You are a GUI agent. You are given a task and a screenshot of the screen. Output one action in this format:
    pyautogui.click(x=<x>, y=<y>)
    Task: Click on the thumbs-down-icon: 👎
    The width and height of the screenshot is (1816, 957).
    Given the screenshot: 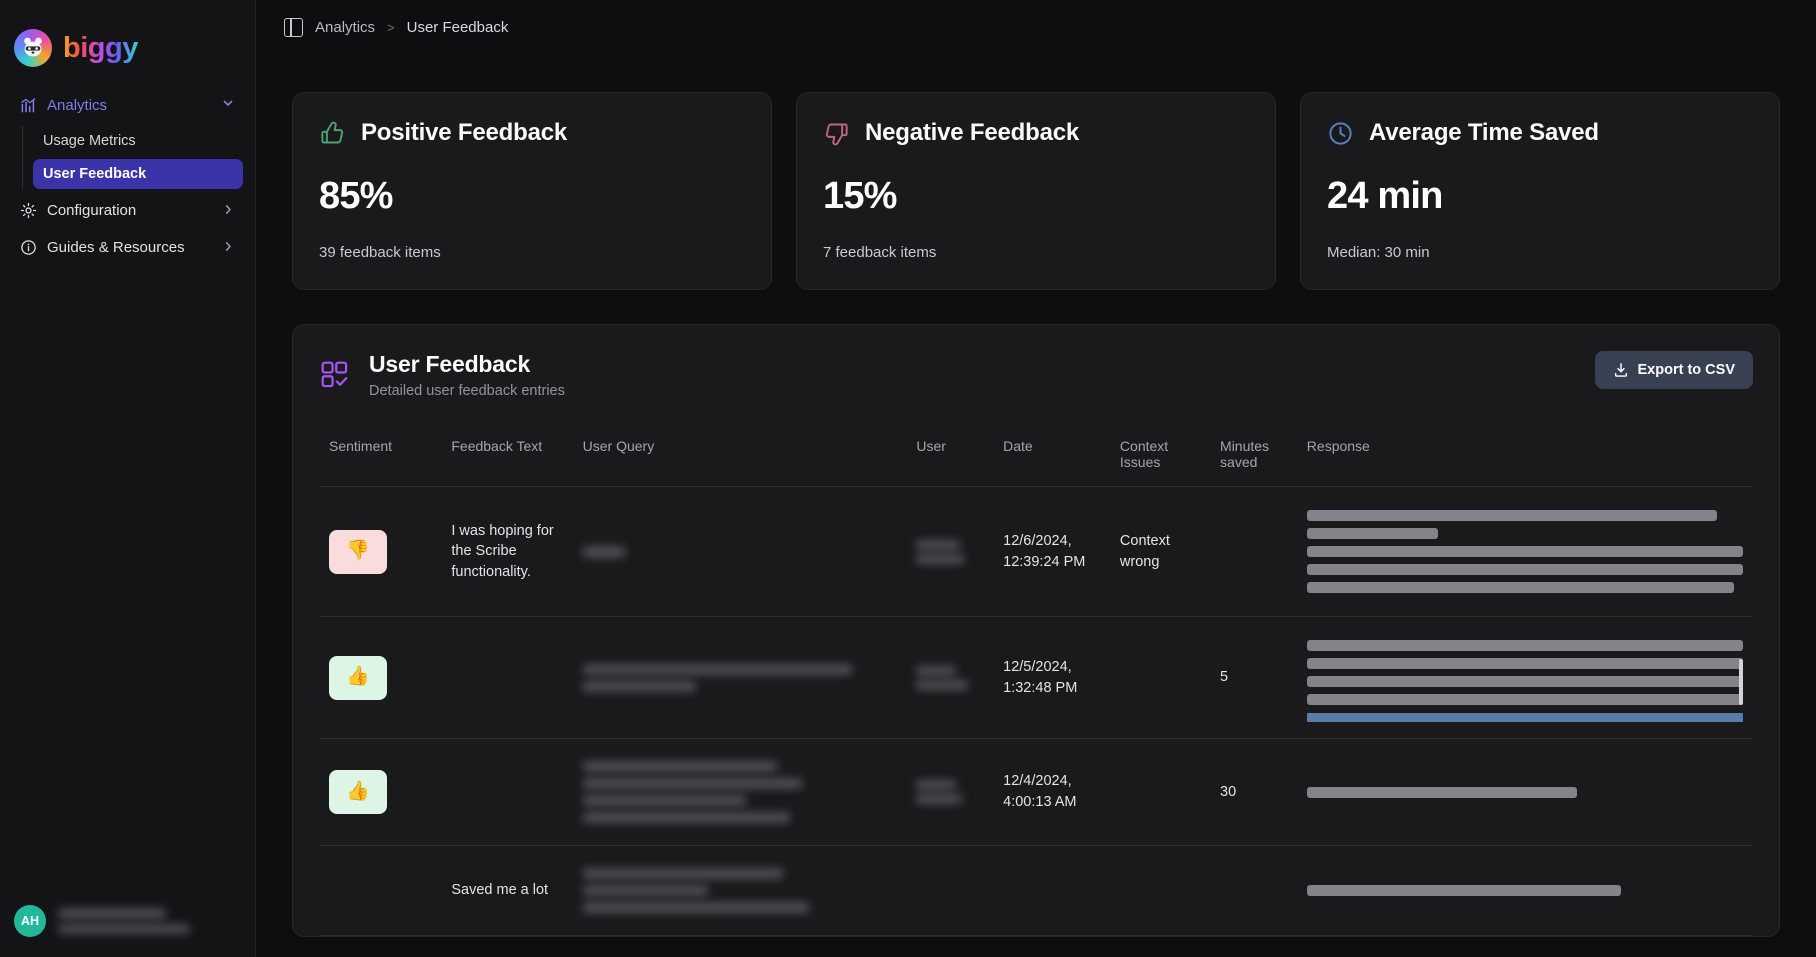 What is the action you would take?
    pyautogui.click(x=358, y=551)
    